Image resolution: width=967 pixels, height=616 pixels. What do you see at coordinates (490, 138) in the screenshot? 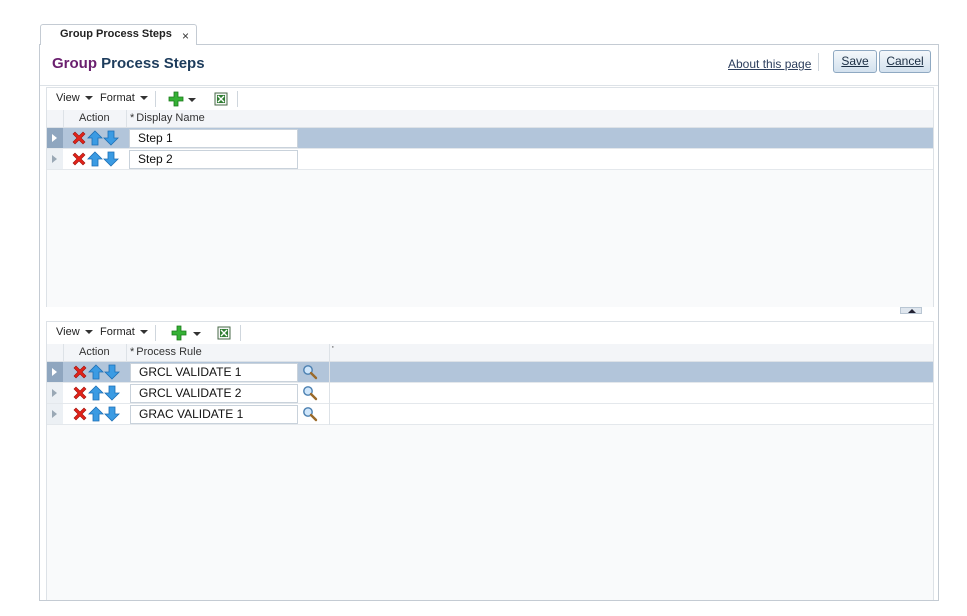
I see `table-row: Step 1` at bounding box center [490, 138].